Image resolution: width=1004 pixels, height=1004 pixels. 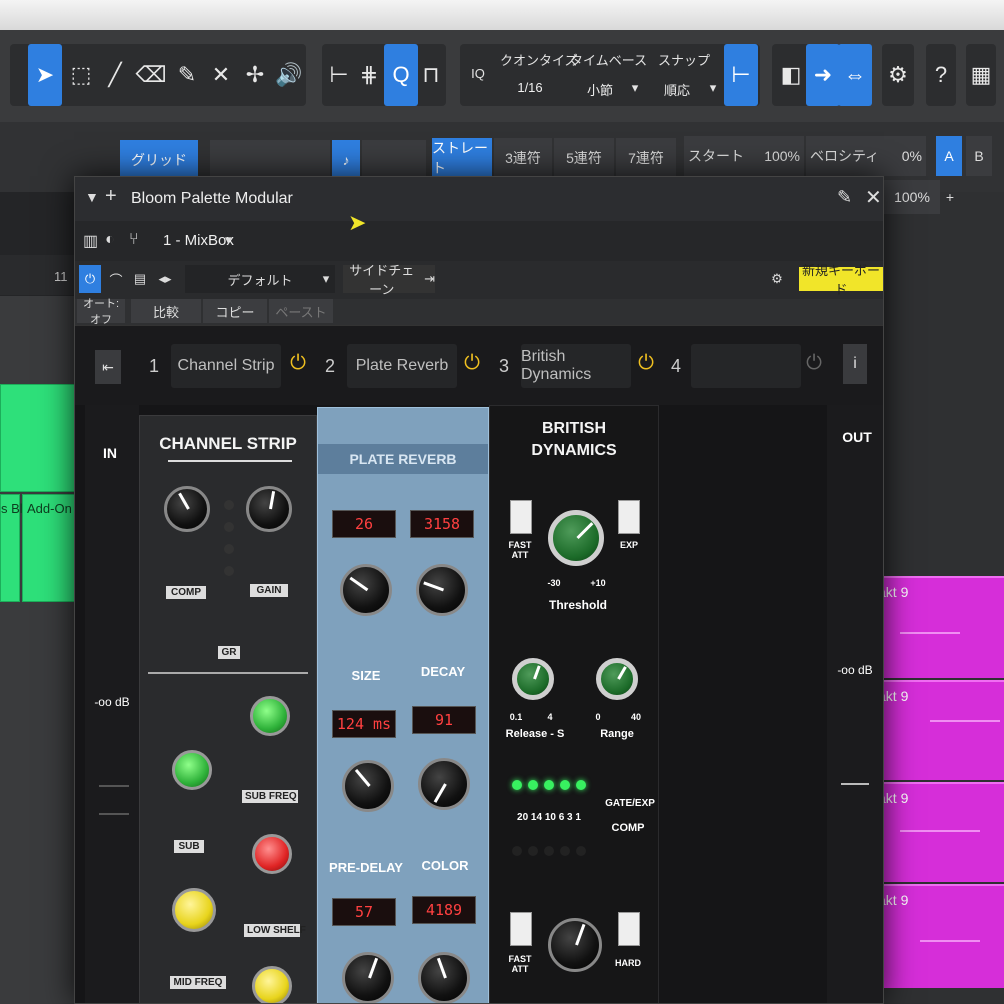 What do you see at coordinates (979, 156) in the screenshot?
I see `preset-b-button: B` at bounding box center [979, 156].